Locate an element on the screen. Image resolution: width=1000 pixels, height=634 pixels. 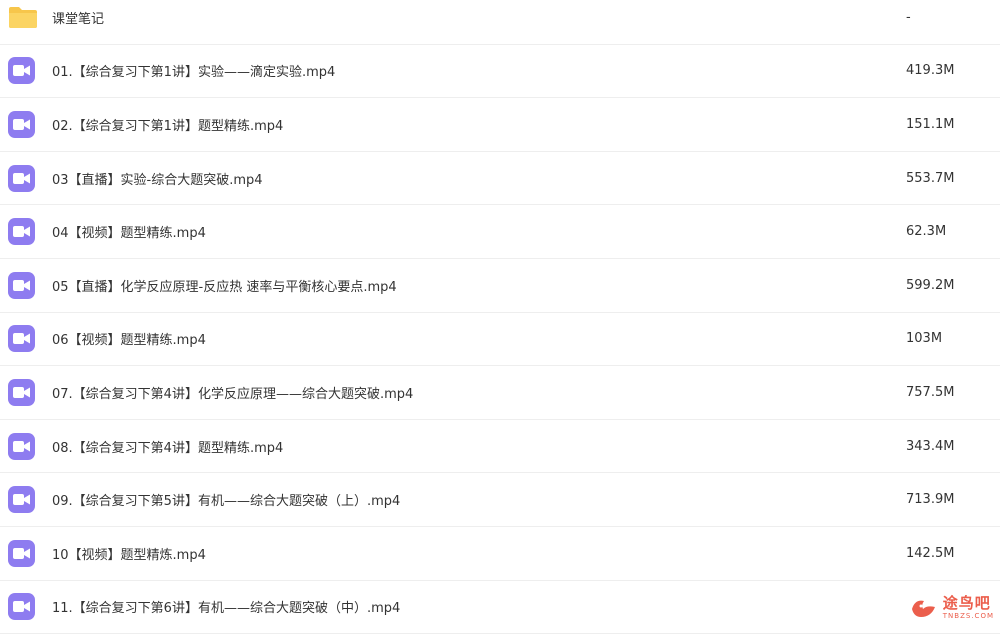
file-size: 142.5M is located at coordinates (930, 553).